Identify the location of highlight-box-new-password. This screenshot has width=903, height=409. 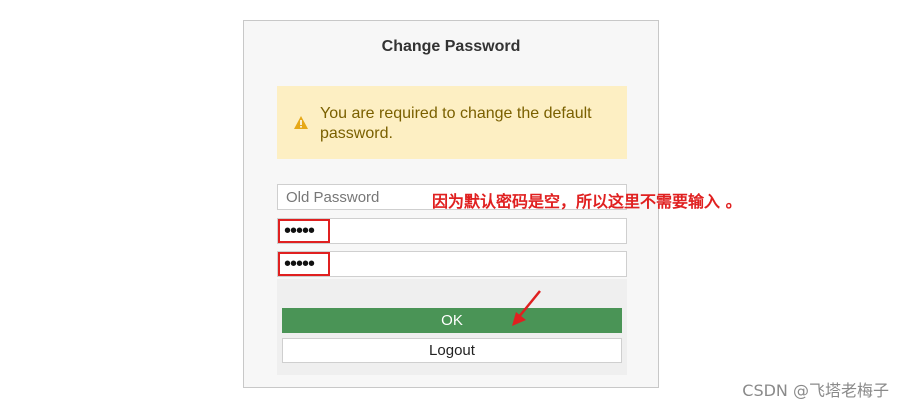
(304, 231).